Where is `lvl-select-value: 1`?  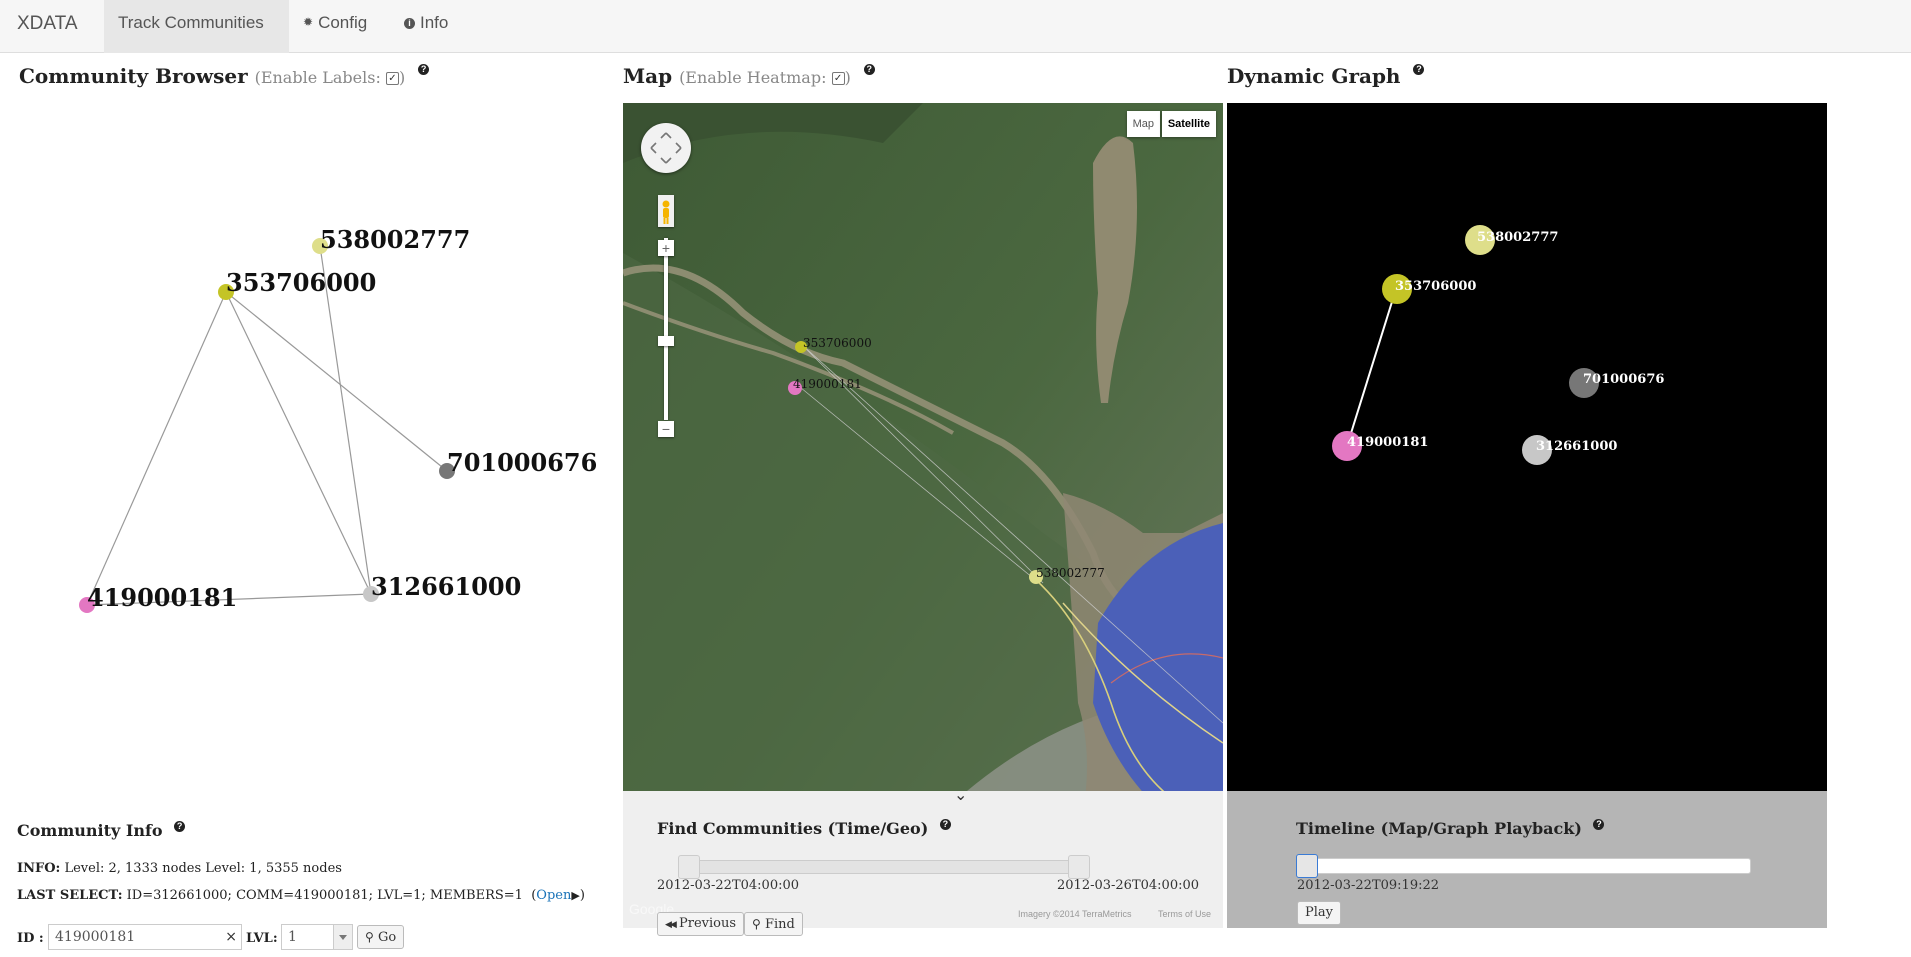 lvl-select-value: 1 is located at coordinates (292, 937).